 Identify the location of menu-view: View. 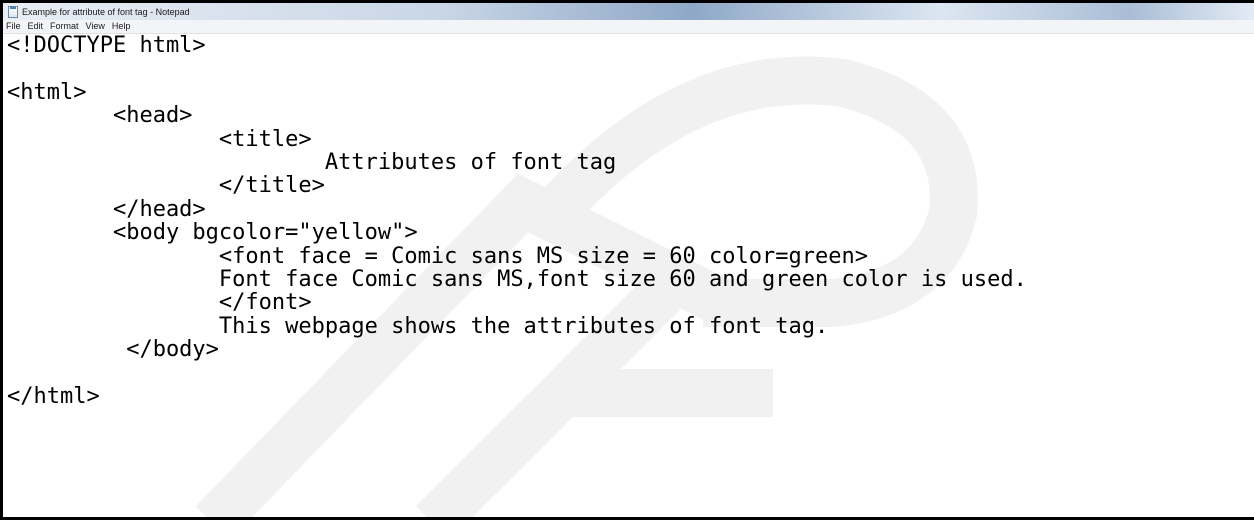
(96, 26).